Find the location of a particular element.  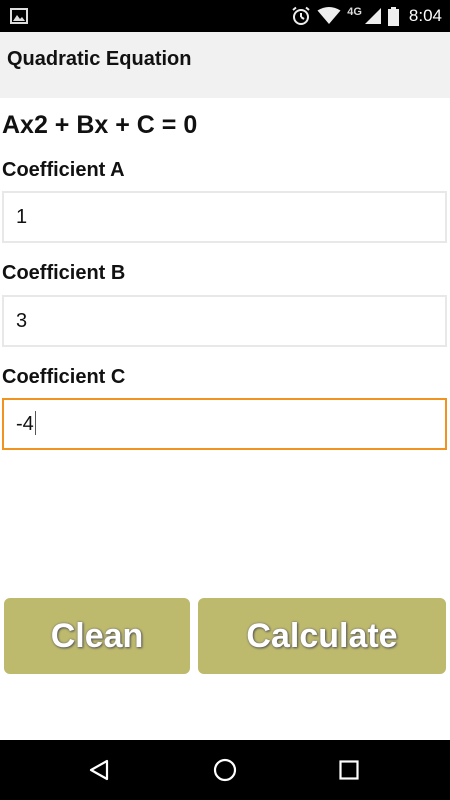

coefficient-b-input: 3 is located at coordinates (224, 321).